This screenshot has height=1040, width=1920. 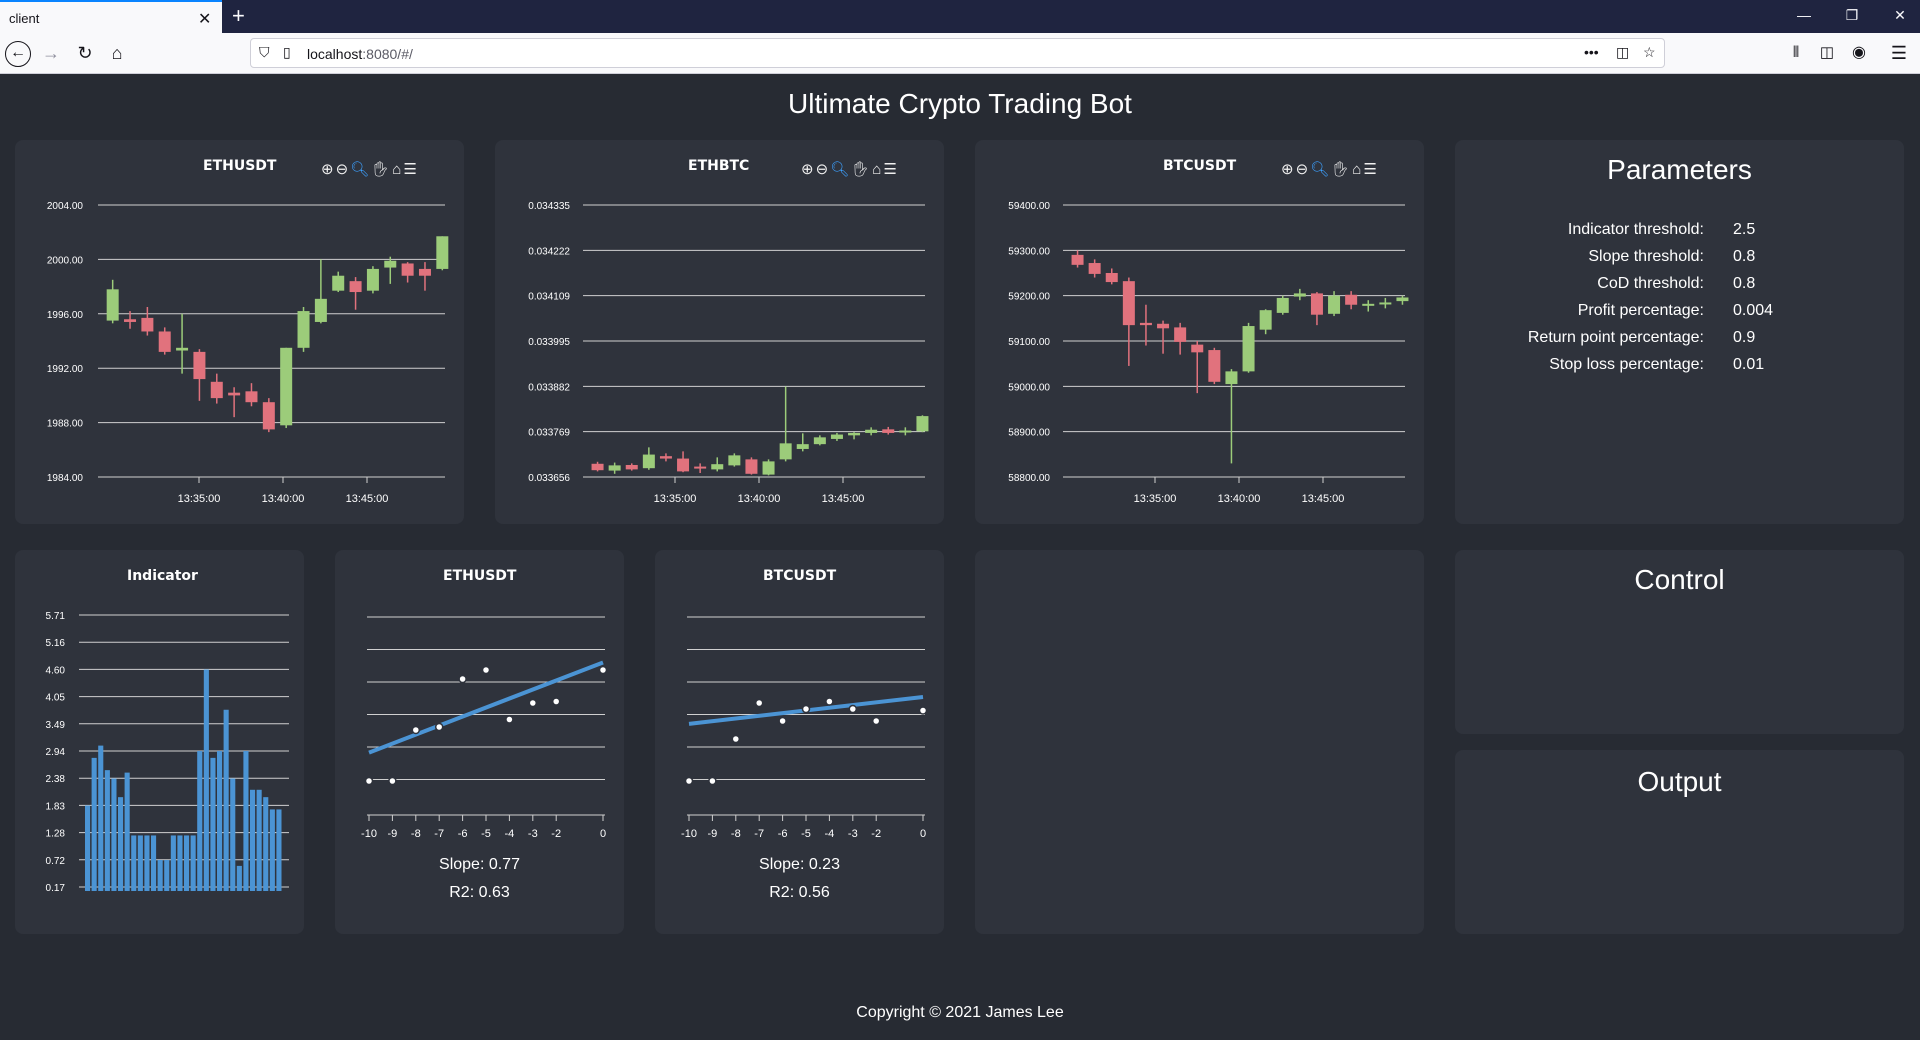 I want to click on y-tick-label: 59000.00, so click(x=1029, y=387).